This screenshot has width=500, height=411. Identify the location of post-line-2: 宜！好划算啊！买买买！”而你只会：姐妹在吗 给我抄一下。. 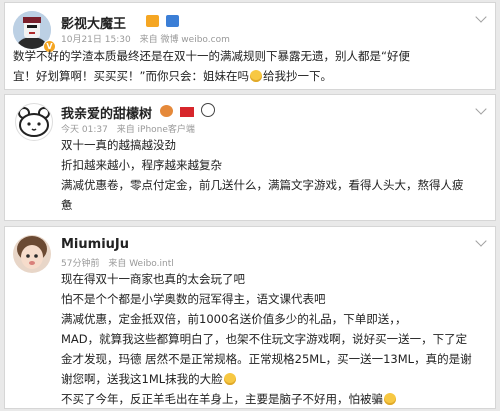
(172, 76).